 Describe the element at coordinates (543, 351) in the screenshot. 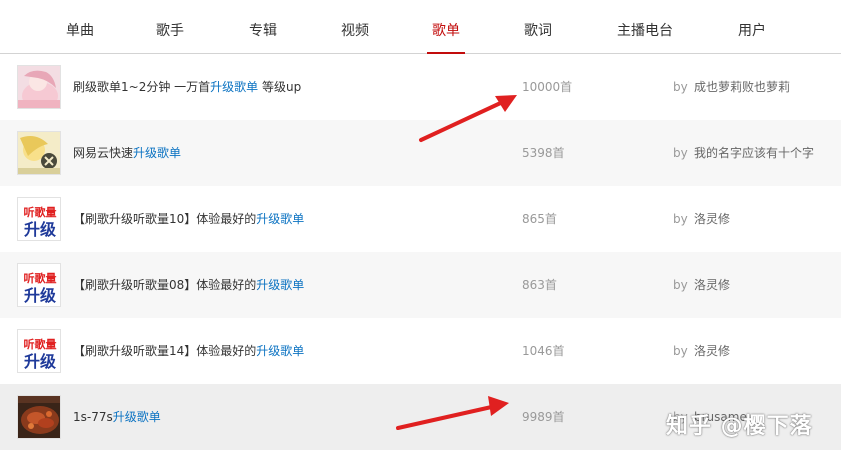

I see `track-count: 1046首` at that location.